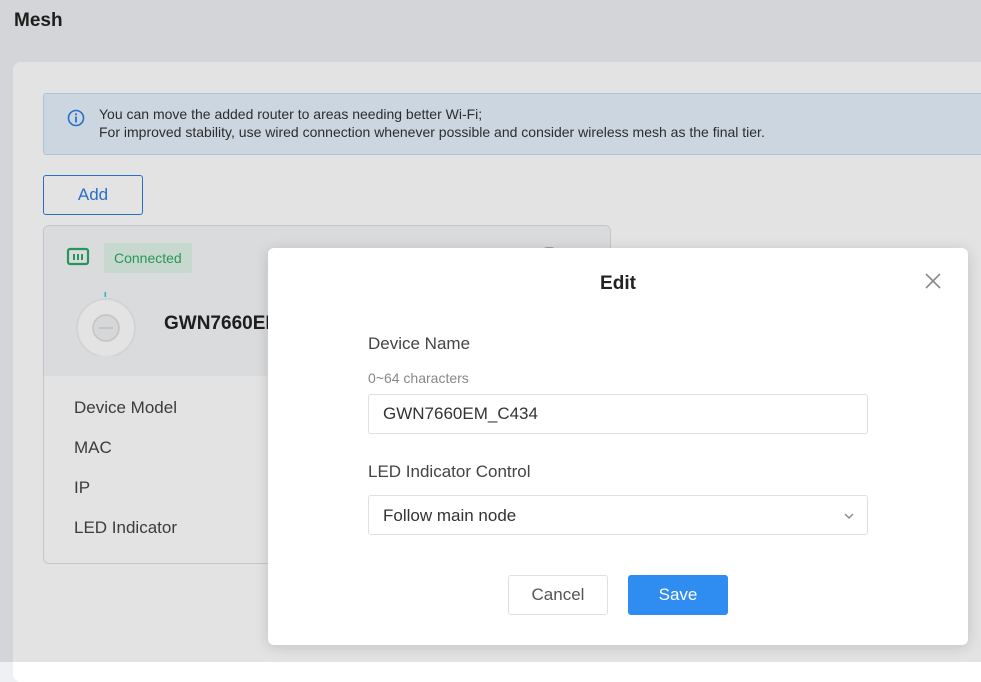 The width and height of the screenshot is (981, 682). Describe the element at coordinates (678, 595) in the screenshot. I see `save-button: Save` at that location.